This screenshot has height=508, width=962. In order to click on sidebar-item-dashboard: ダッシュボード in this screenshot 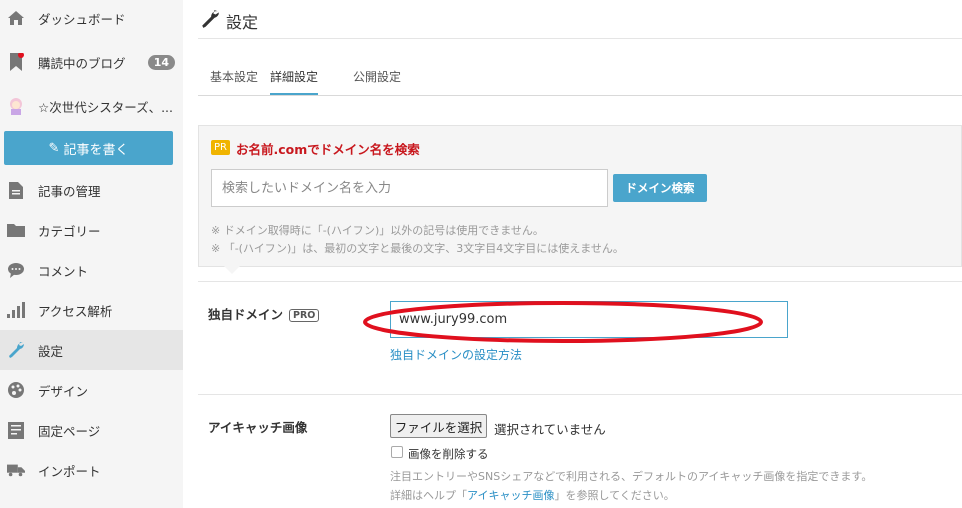, I will do `click(91, 19)`.